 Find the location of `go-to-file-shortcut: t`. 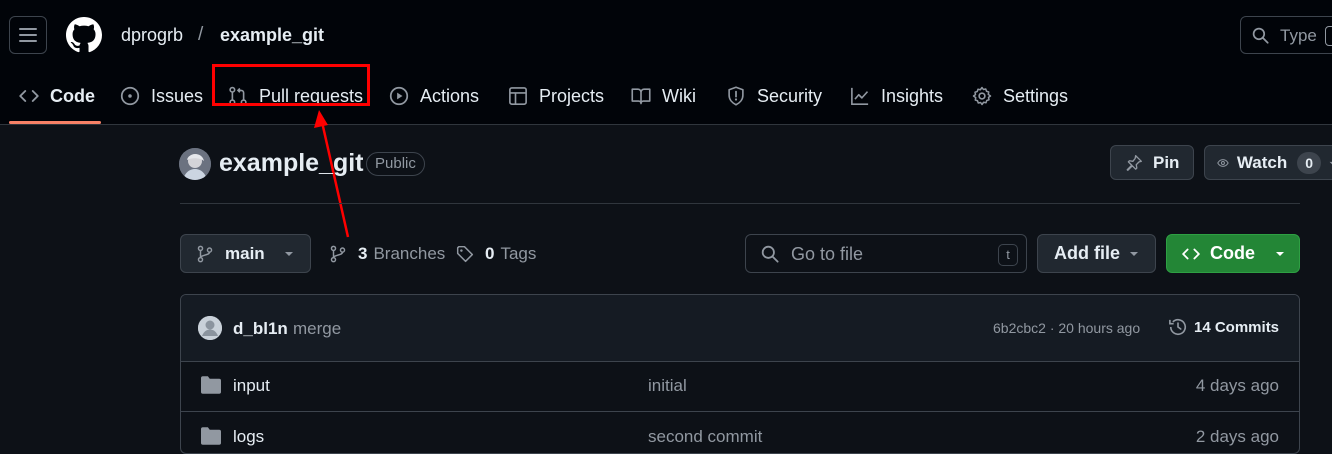

go-to-file-shortcut: t is located at coordinates (1008, 255).